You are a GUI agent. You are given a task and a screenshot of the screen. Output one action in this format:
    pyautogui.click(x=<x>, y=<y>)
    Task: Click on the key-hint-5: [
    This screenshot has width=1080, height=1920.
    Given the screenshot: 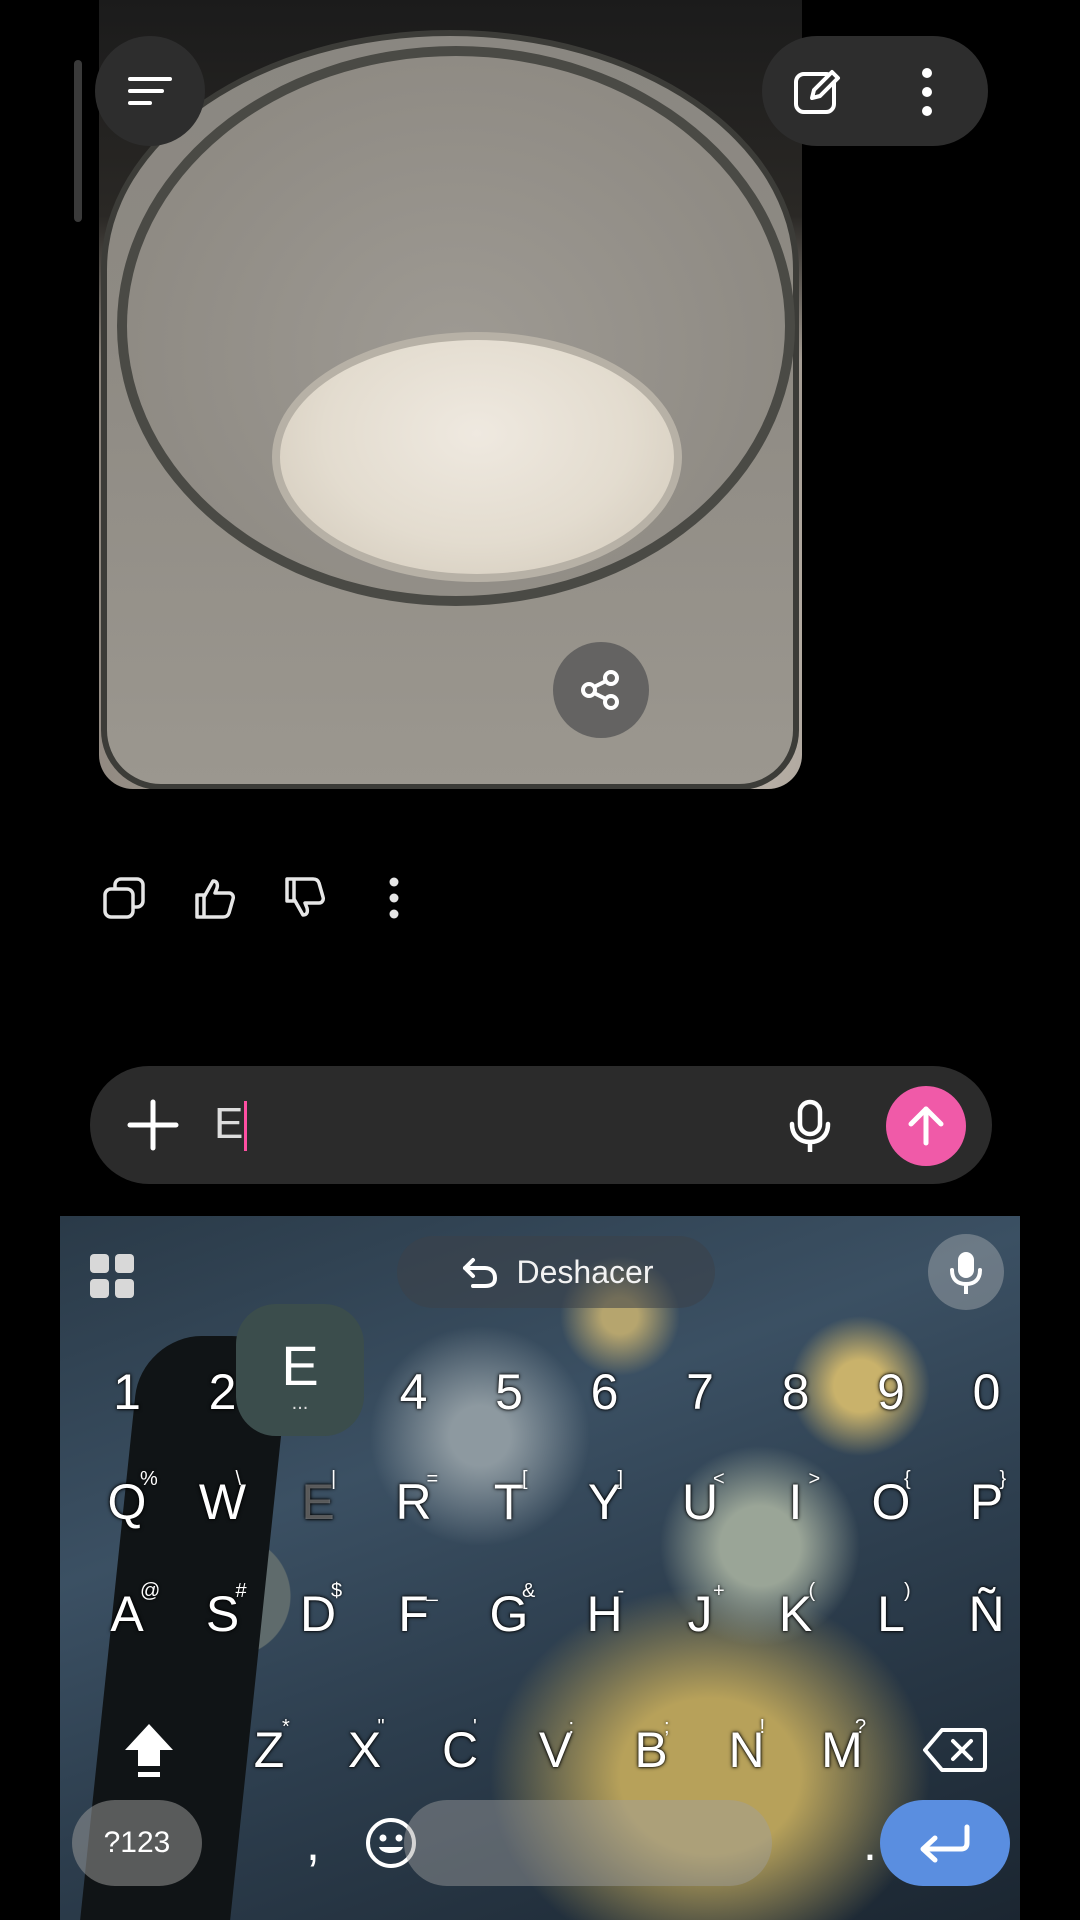 What is the action you would take?
    pyautogui.click(x=525, y=1479)
    